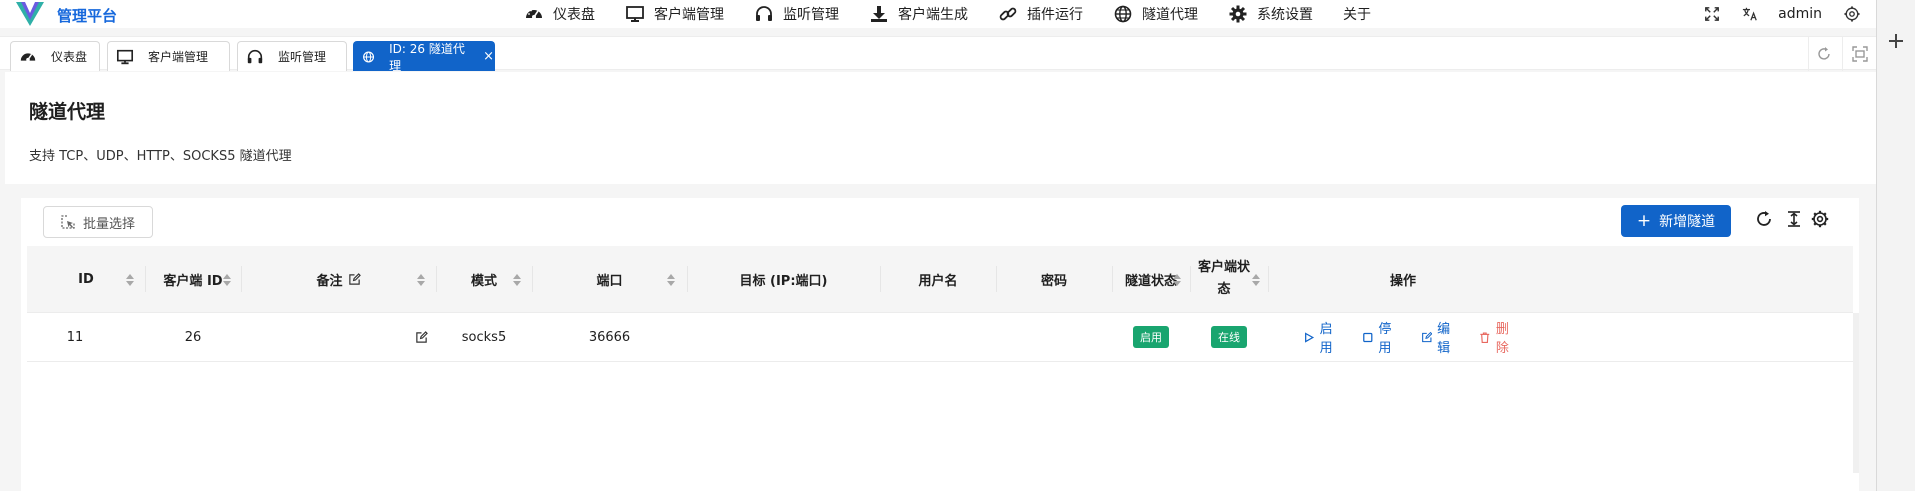 This screenshot has width=1915, height=491. I want to click on nav-item-settings: 系统设置, so click(1270, 14).